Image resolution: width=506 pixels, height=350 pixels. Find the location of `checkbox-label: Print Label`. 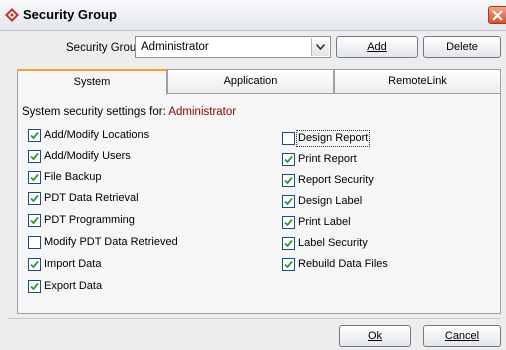

checkbox-label: Print Label is located at coordinates (324, 222).